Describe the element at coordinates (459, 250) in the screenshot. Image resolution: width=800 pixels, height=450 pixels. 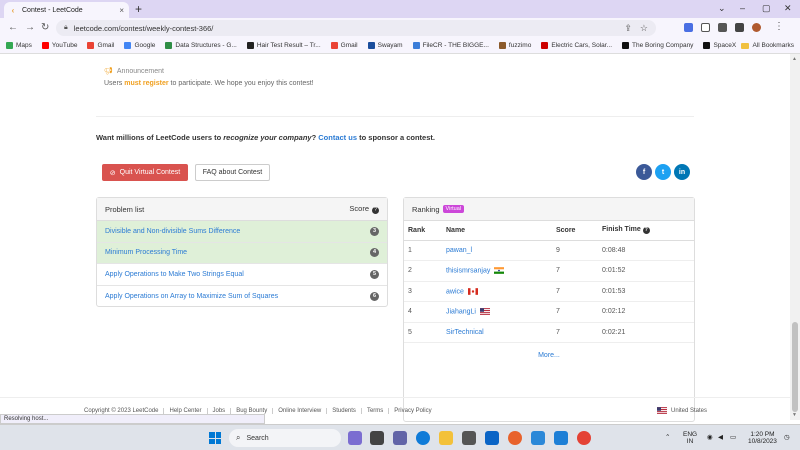
I see `user-link: pawan_l` at that location.